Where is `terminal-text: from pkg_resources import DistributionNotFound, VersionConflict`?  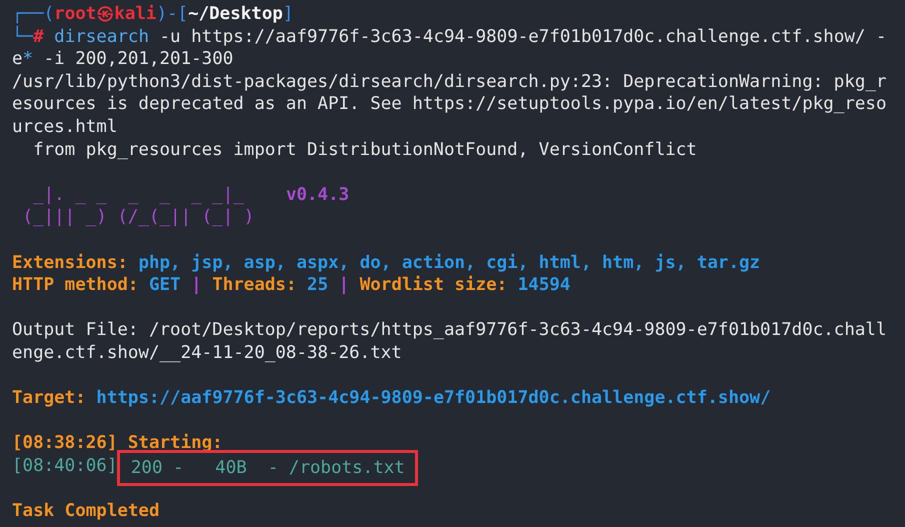 terminal-text: from pkg_resources import DistributionNotFound, VersionConflict is located at coordinates (364, 150).